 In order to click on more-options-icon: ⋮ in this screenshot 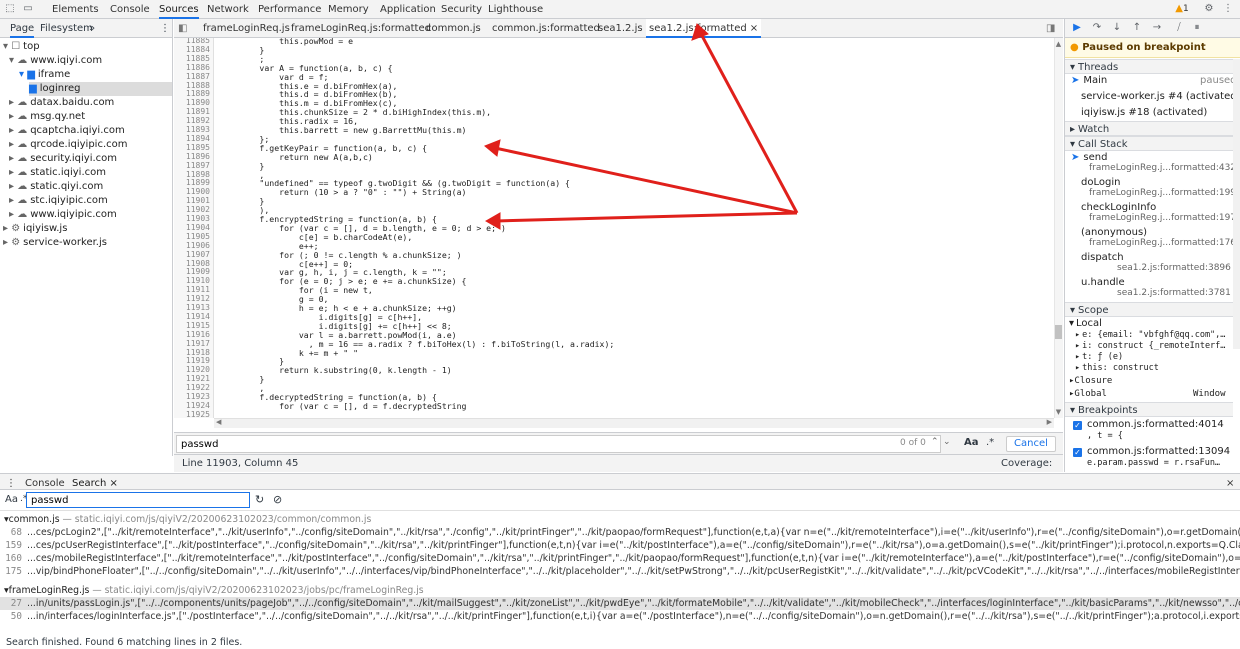, I will do `click(1228, 9)`.